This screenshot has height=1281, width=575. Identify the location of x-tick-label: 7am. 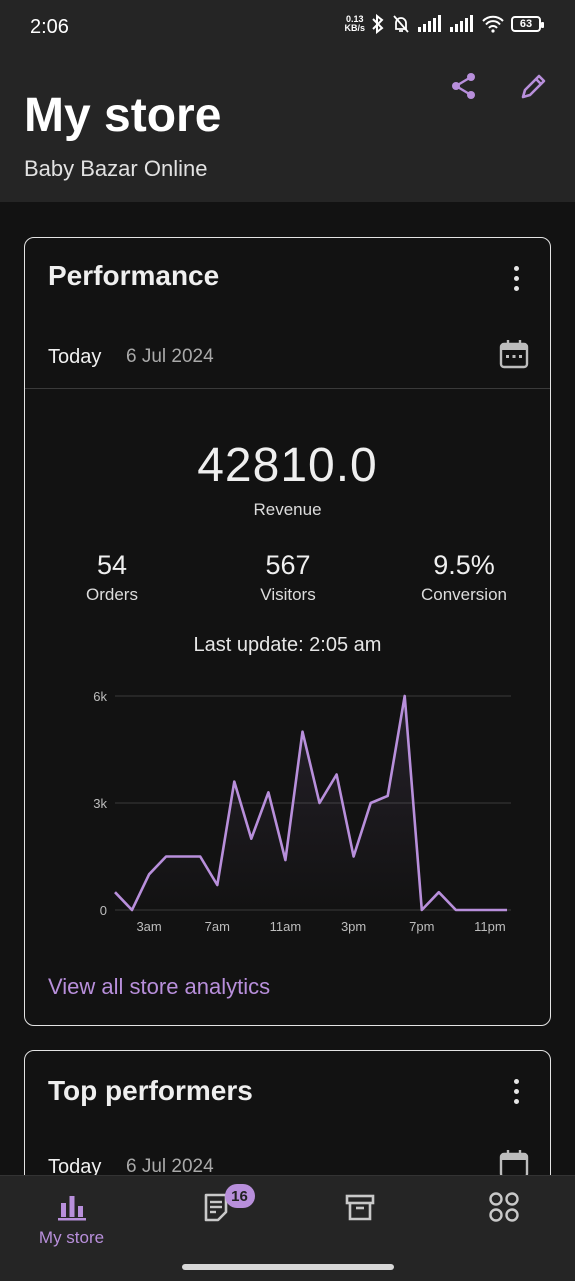
(217, 926).